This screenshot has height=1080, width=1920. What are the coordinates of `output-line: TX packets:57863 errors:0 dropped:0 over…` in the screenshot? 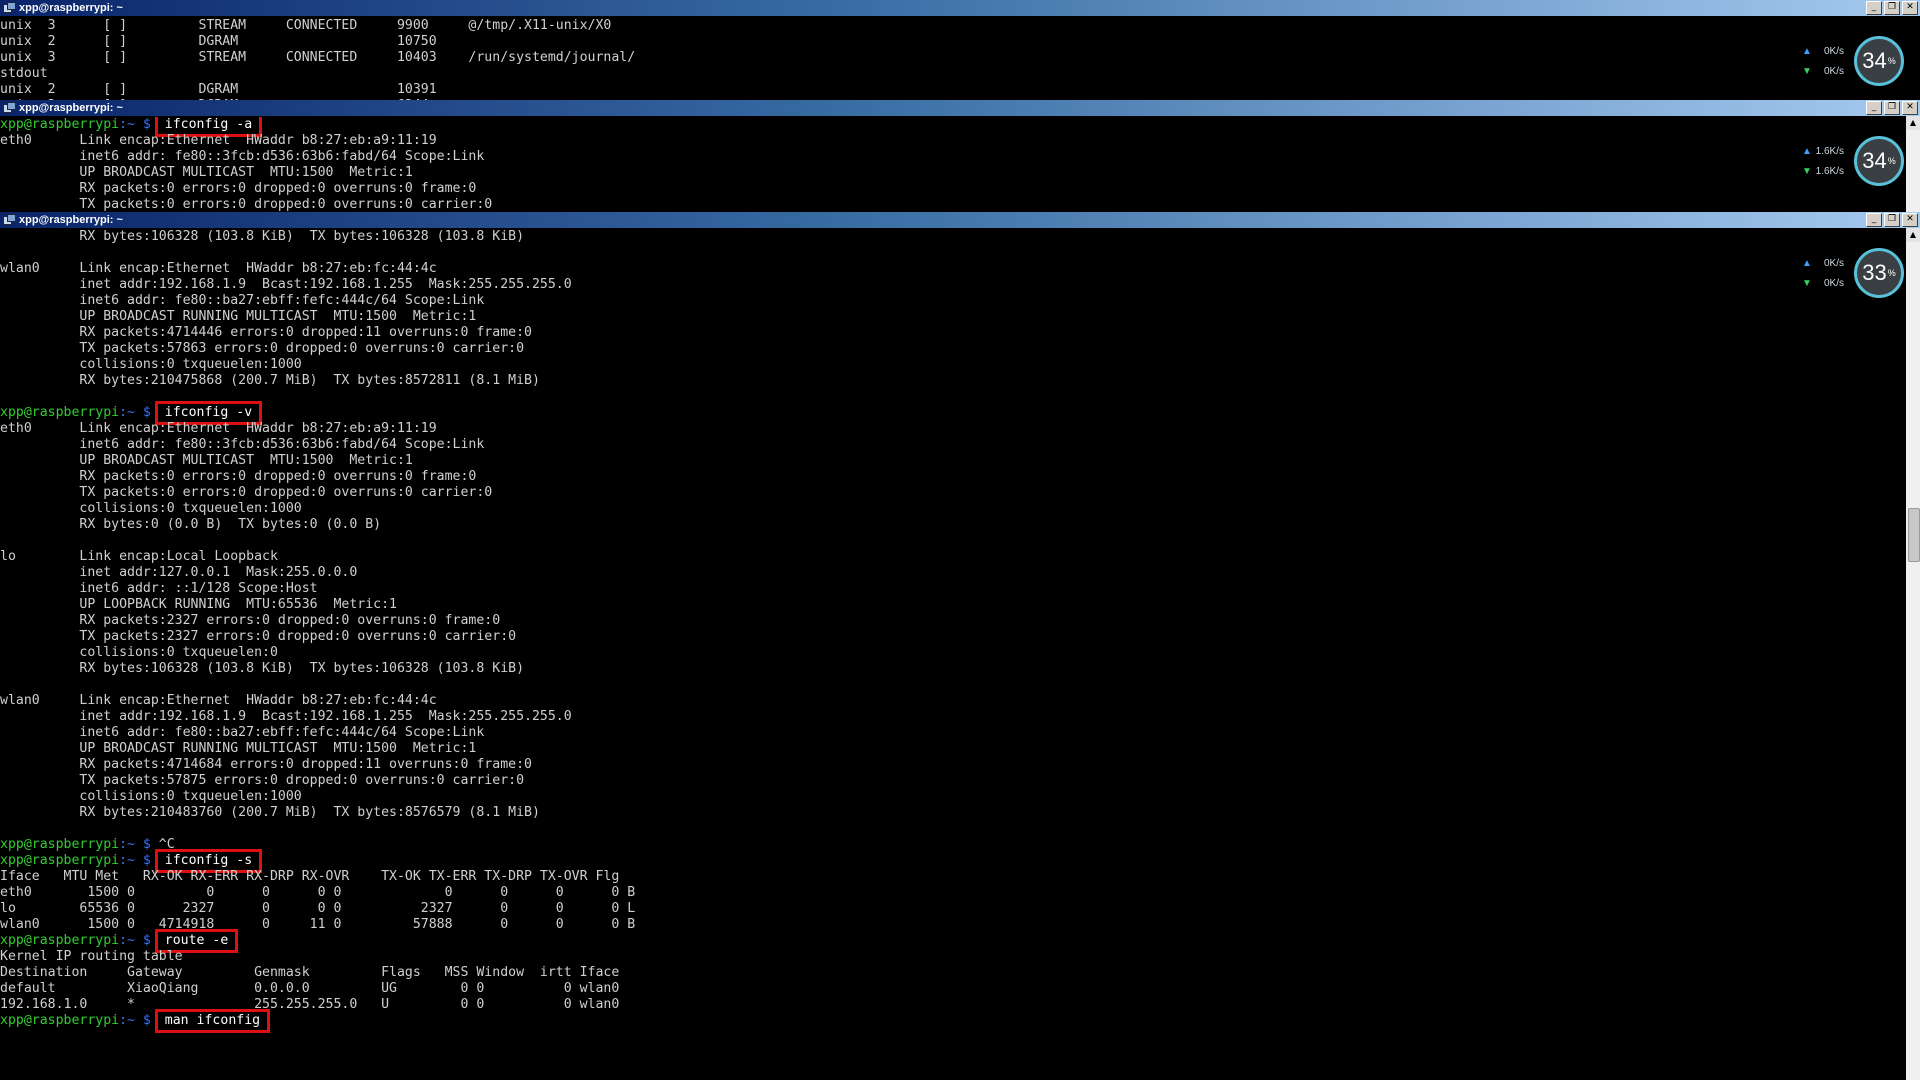 It's located at (262, 348).